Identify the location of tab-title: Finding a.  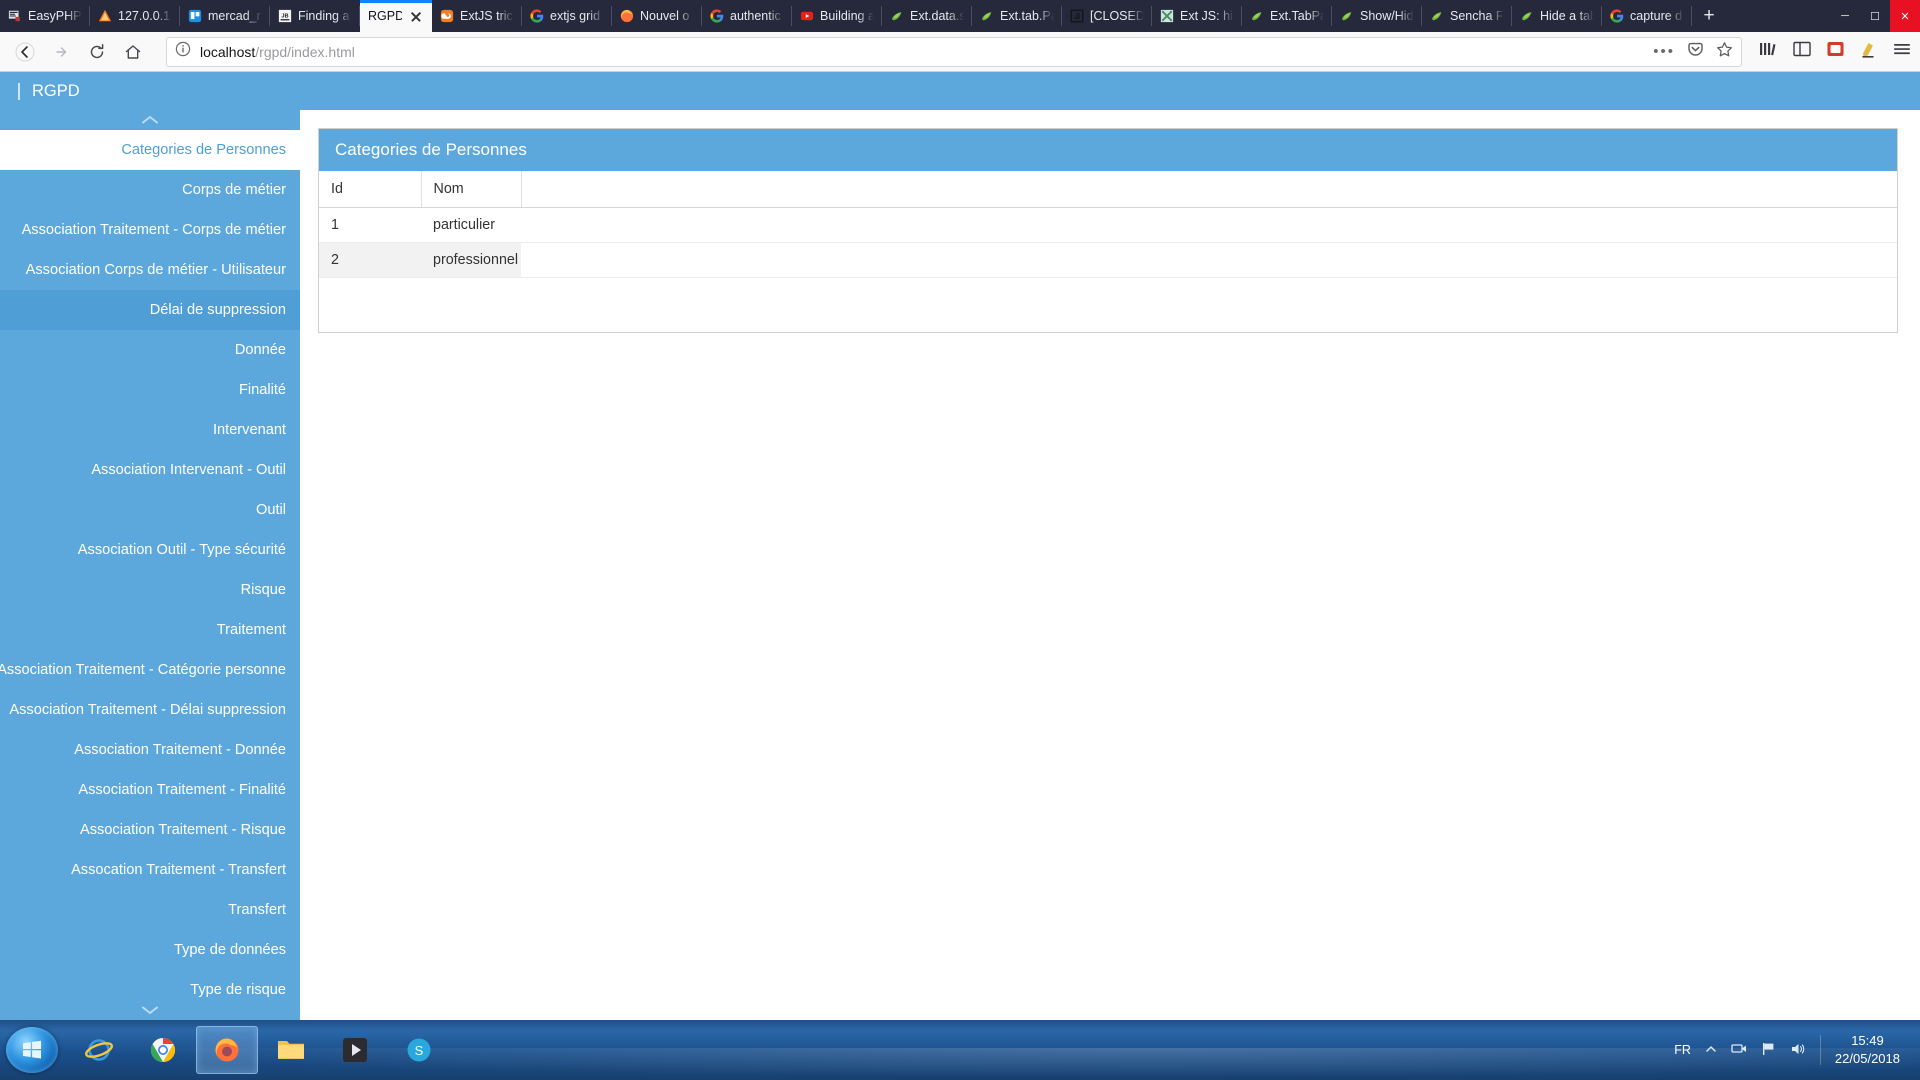
(324, 16).